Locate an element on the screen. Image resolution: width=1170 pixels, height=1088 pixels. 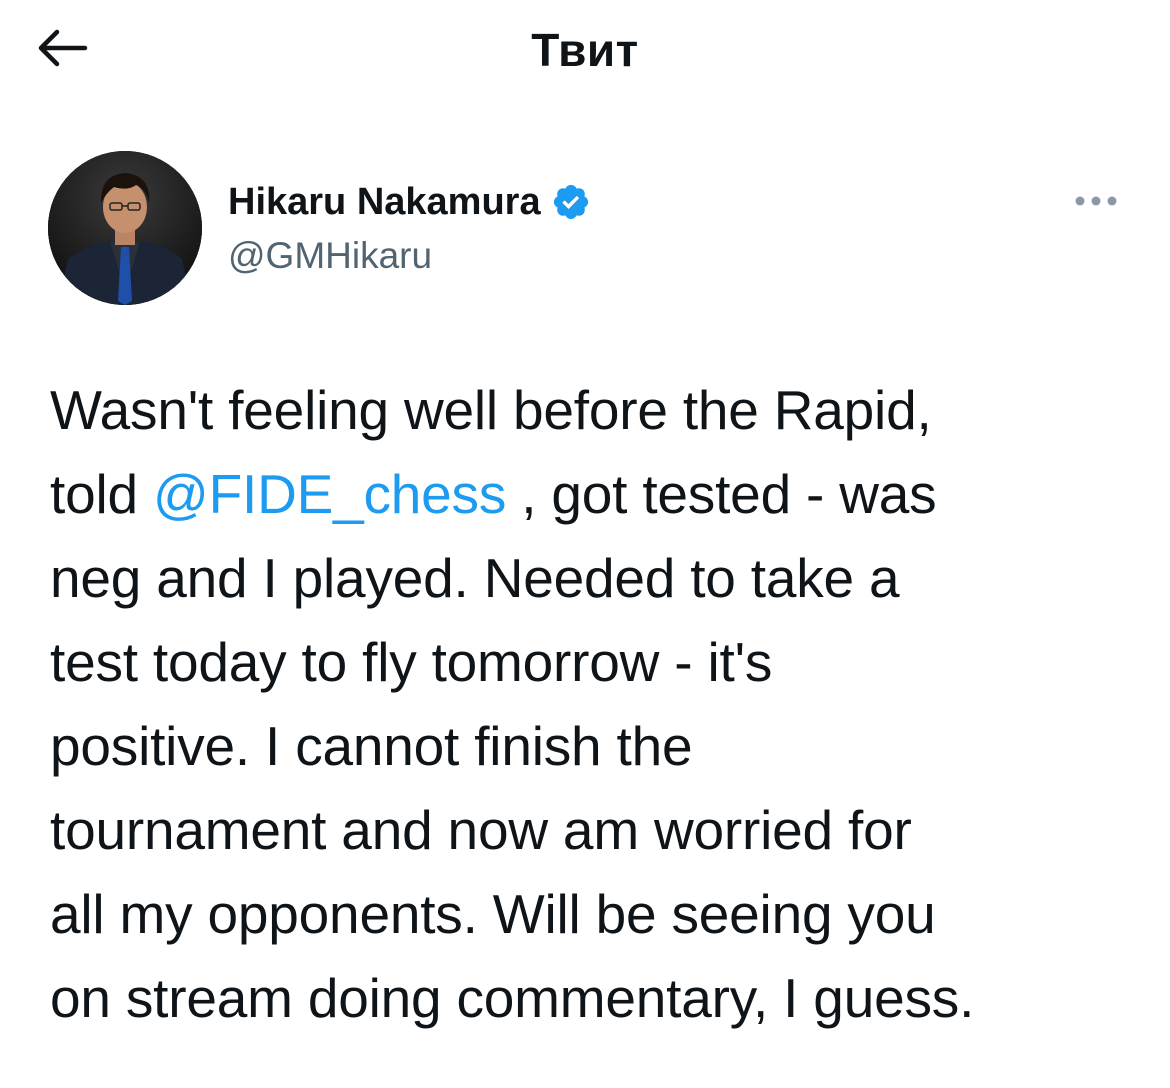
tweet-line: told @FIDE_chess , got tested - was is located at coordinates (493, 494).